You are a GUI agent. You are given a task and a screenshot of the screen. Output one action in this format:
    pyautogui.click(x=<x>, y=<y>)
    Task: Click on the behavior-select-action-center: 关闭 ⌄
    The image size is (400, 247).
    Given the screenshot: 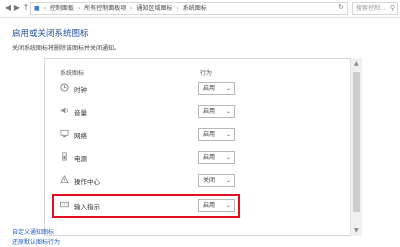 What is the action you would take?
    pyautogui.click(x=216, y=180)
    